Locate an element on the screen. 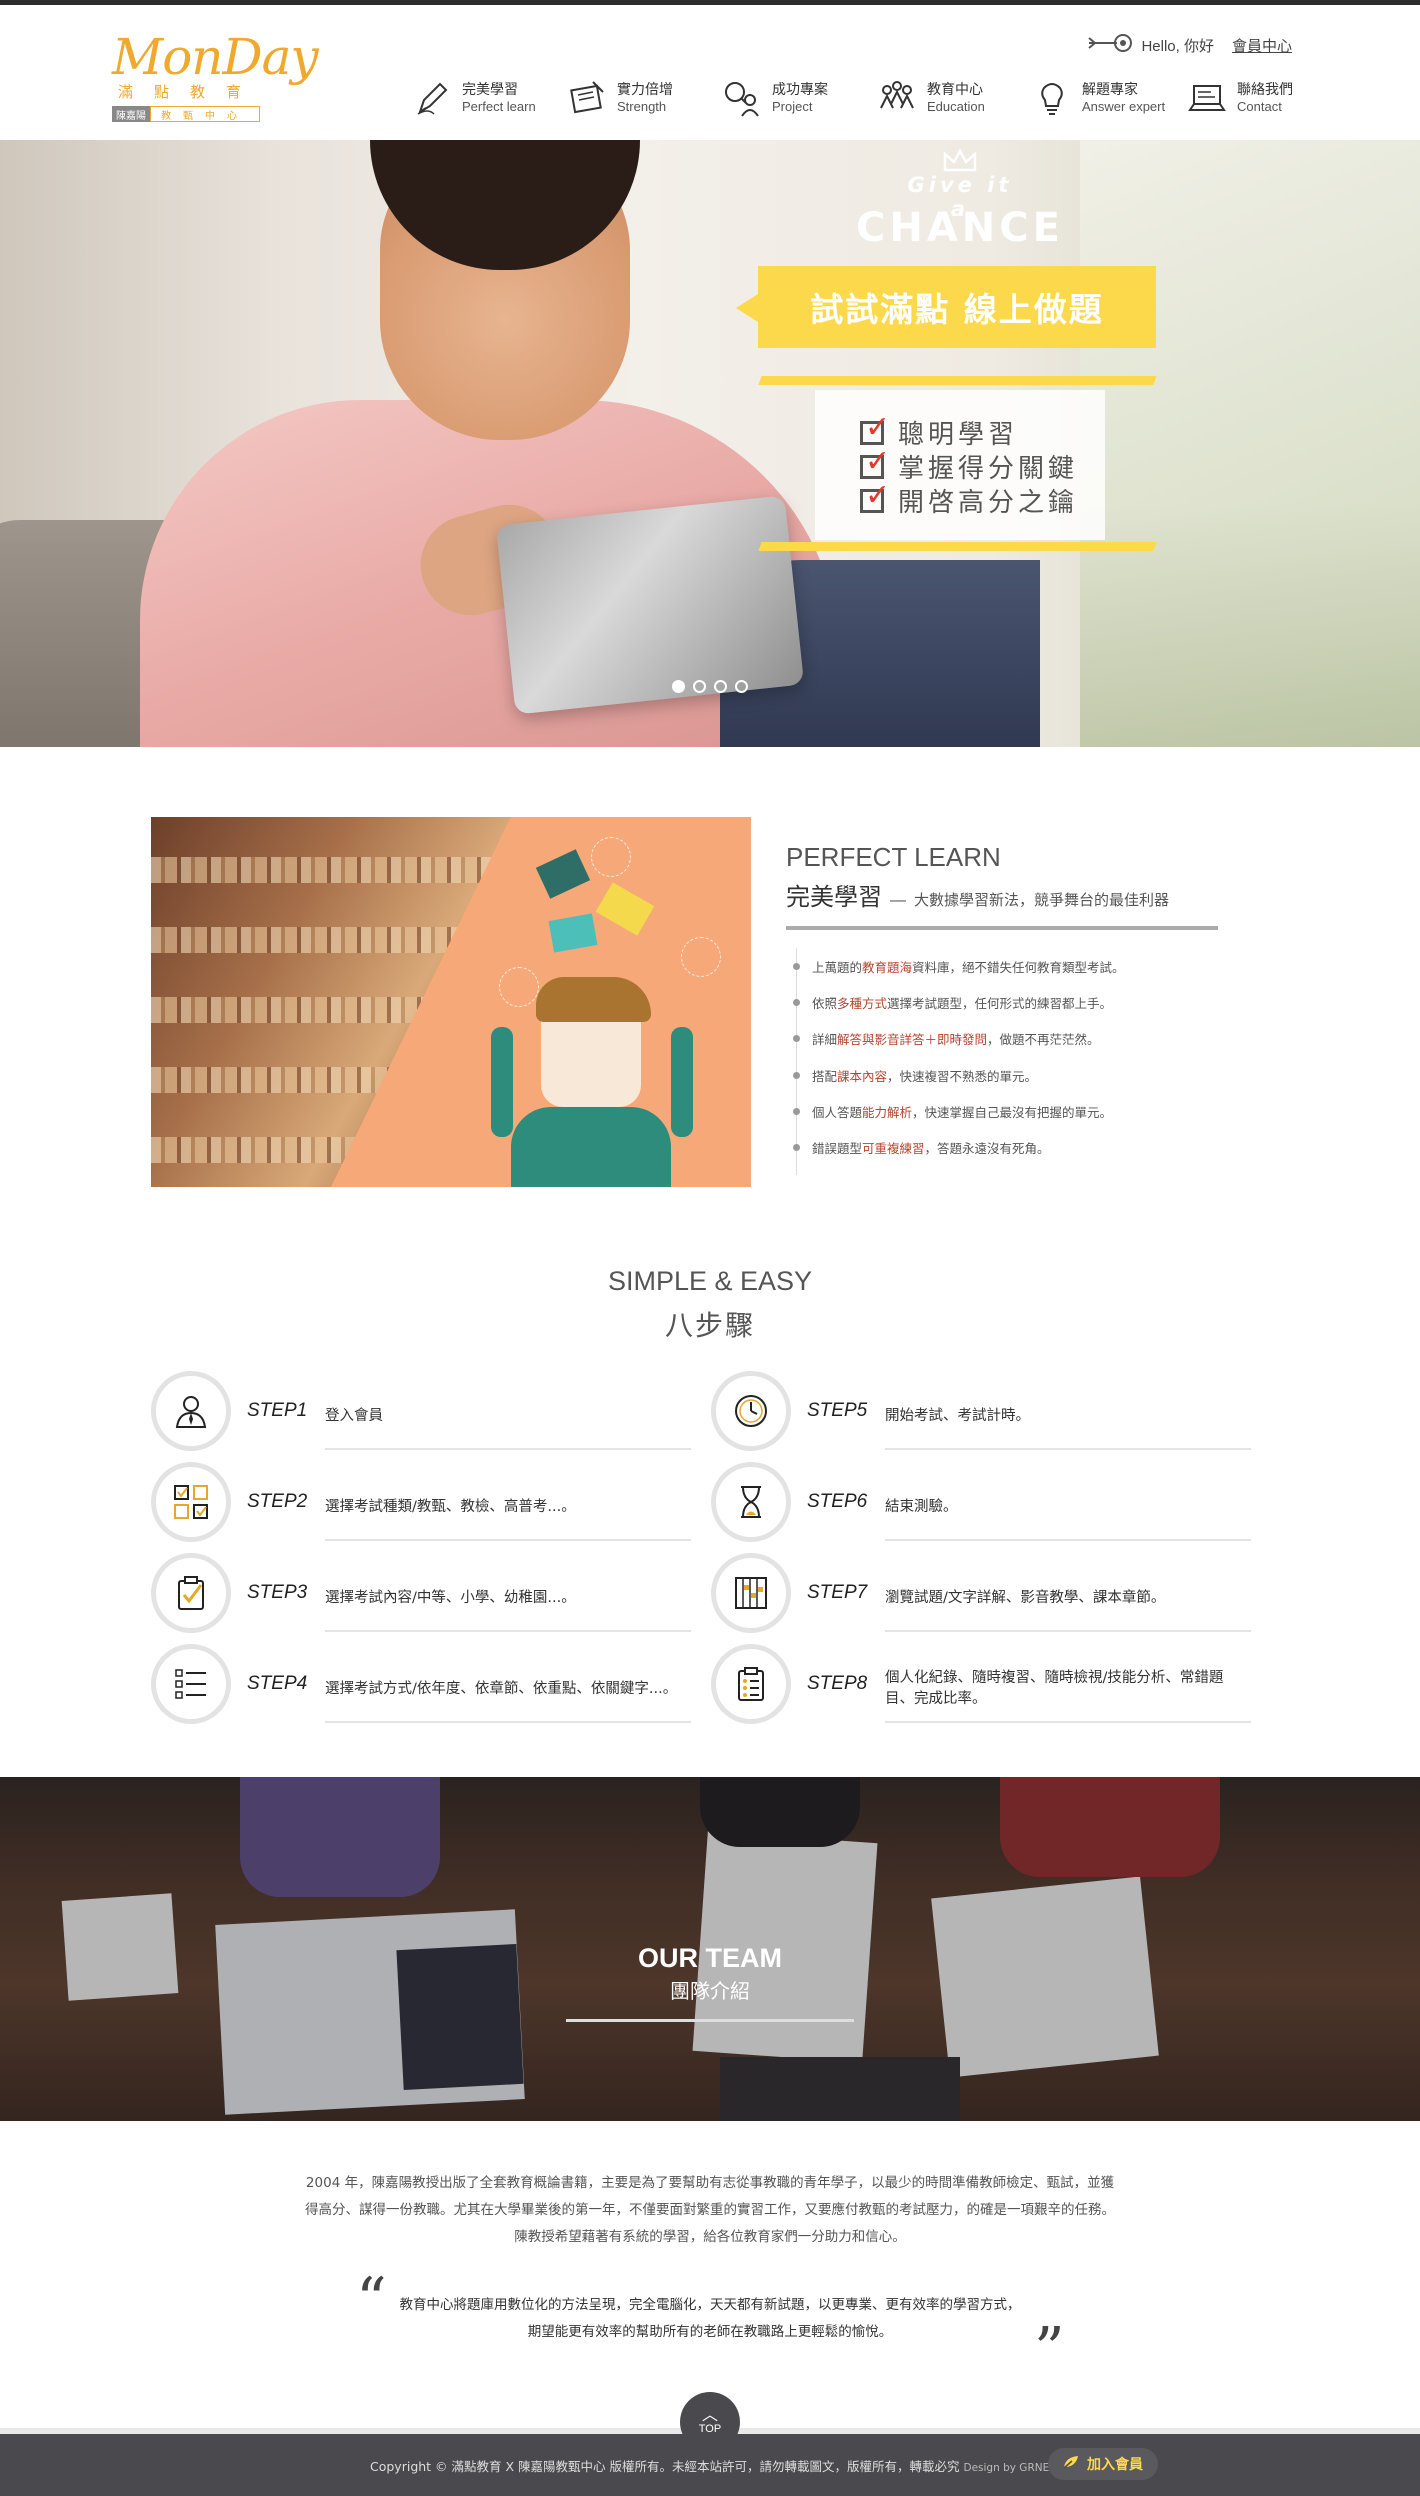  step-item: STEP7 瀏覽試題/文字詳解、影音教學、課本章節。 is located at coordinates (981, 1593).